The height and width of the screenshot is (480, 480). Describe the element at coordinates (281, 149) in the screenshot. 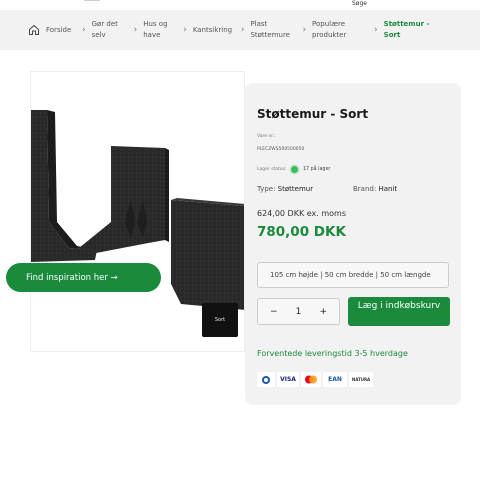

I see `sku-value: PLECZWS500500050` at that location.